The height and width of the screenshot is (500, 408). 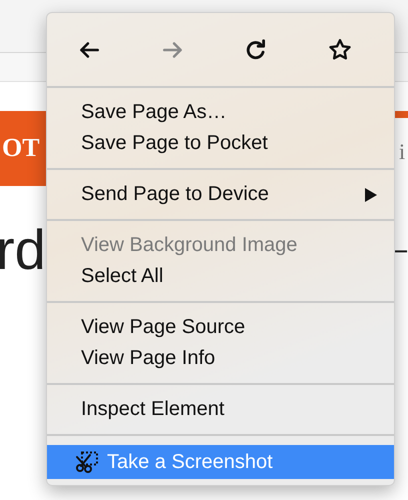 What do you see at coordinates (87, 462) in the screenshot?
I see `scissors-icon` at bounding box center [87, 462].